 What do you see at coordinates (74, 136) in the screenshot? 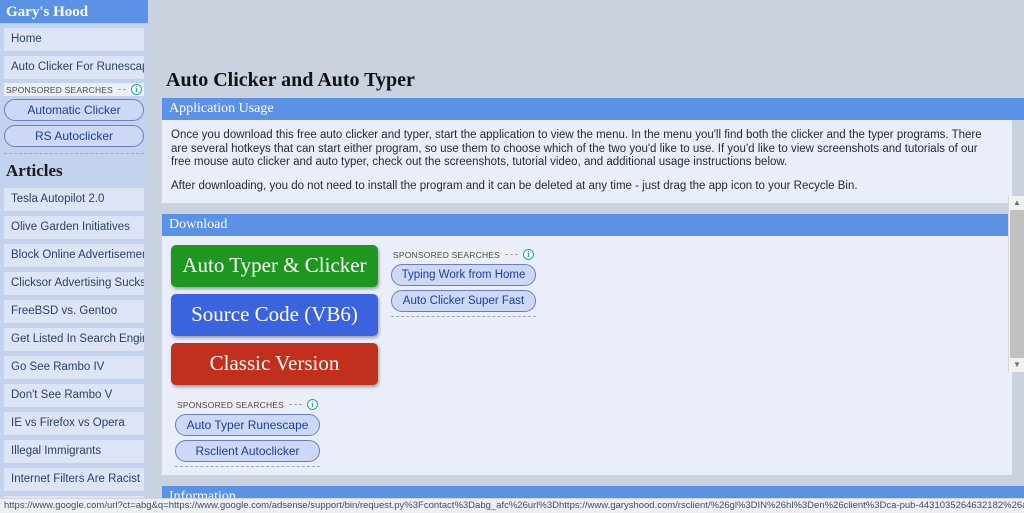
I see `sponsored-search-pill: RS Autoclicker` at bounding box center [74, 136].